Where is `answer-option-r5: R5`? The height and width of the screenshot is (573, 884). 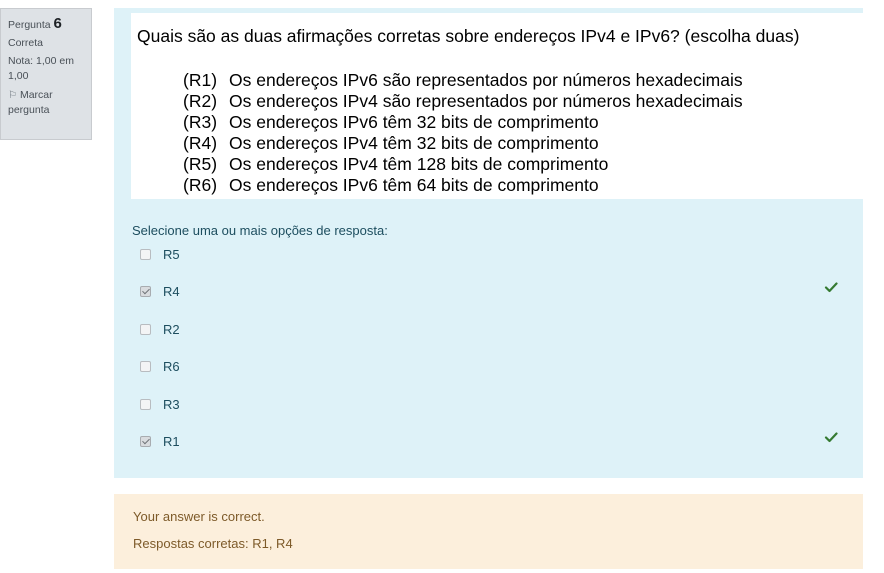
answer-option-r5: R5 is located at coordinates (160, 254).